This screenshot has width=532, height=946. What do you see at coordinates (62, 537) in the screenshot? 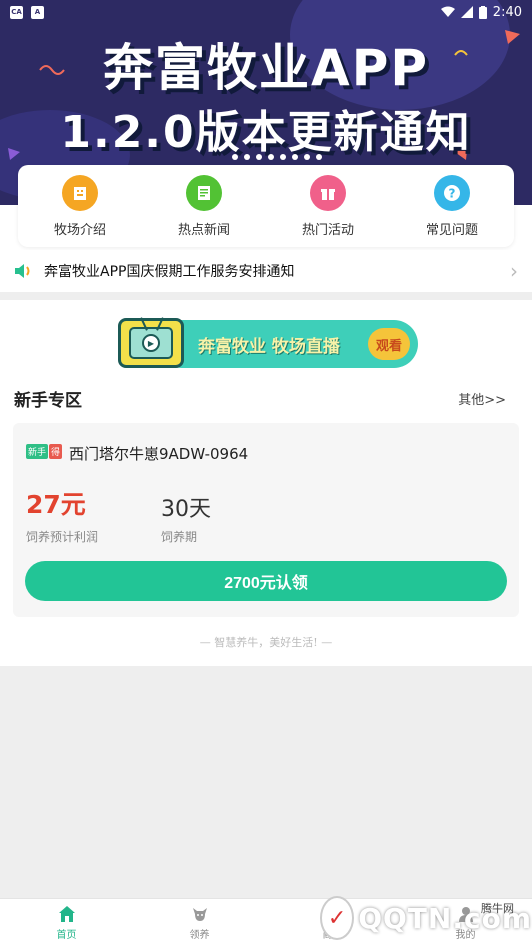
I see `profit-label: 饲养预计利润` at bounding box center [62, 537].